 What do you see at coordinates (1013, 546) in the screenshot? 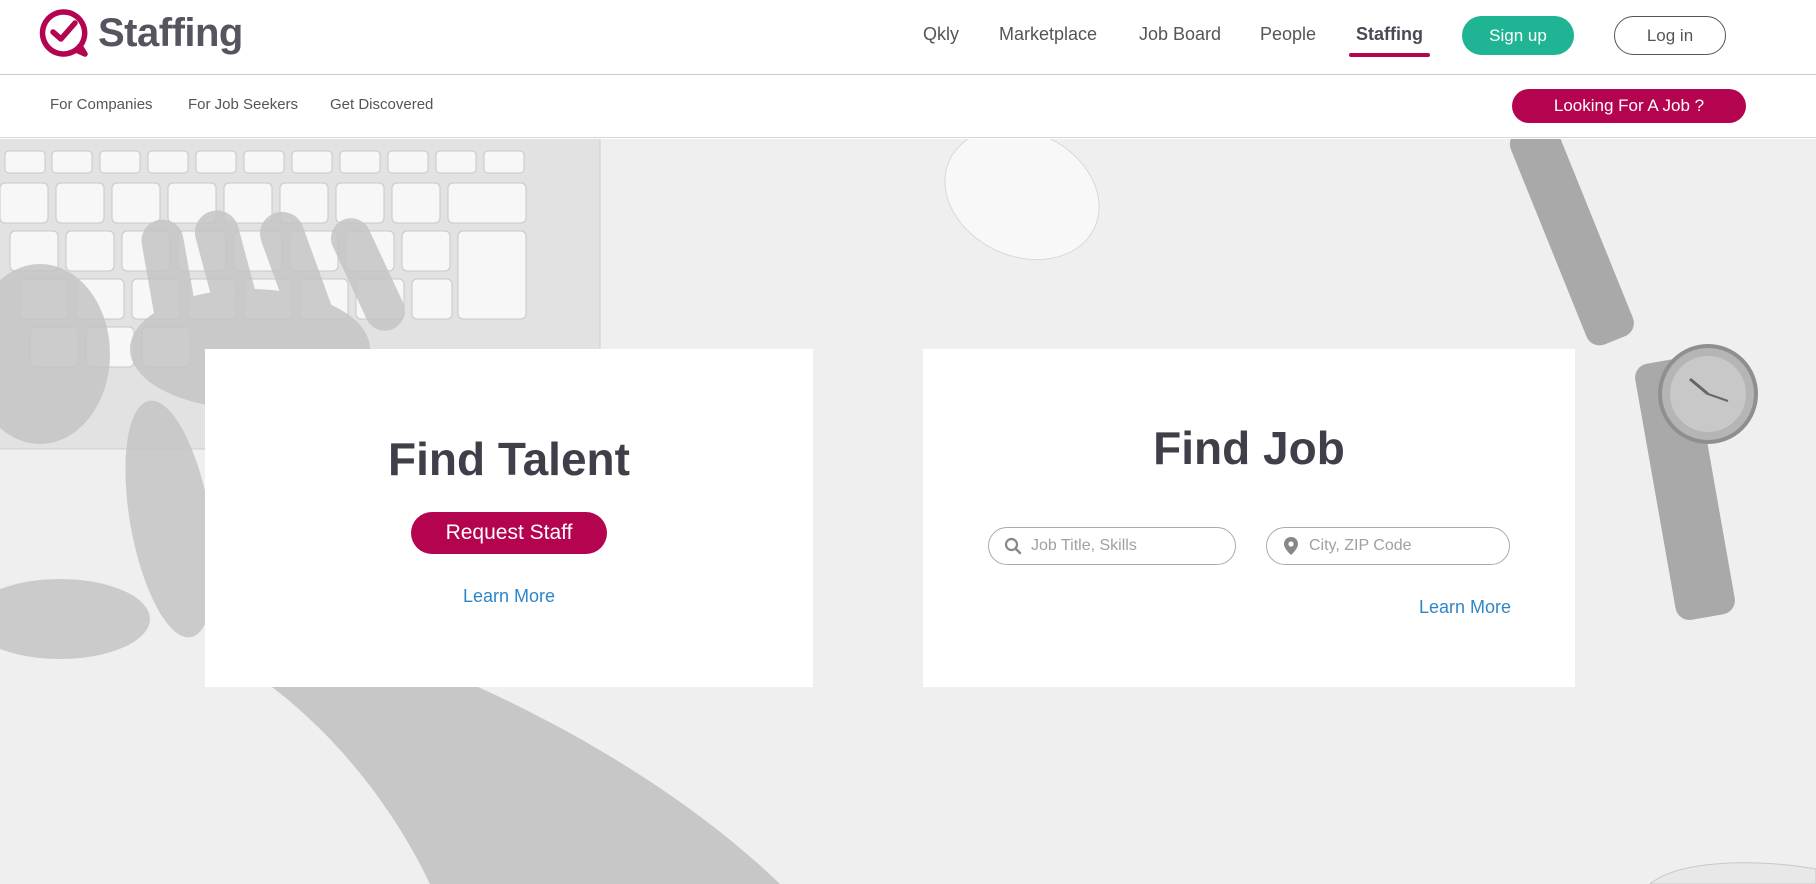
I see `search-icon` at bounding box center [1013, 546].